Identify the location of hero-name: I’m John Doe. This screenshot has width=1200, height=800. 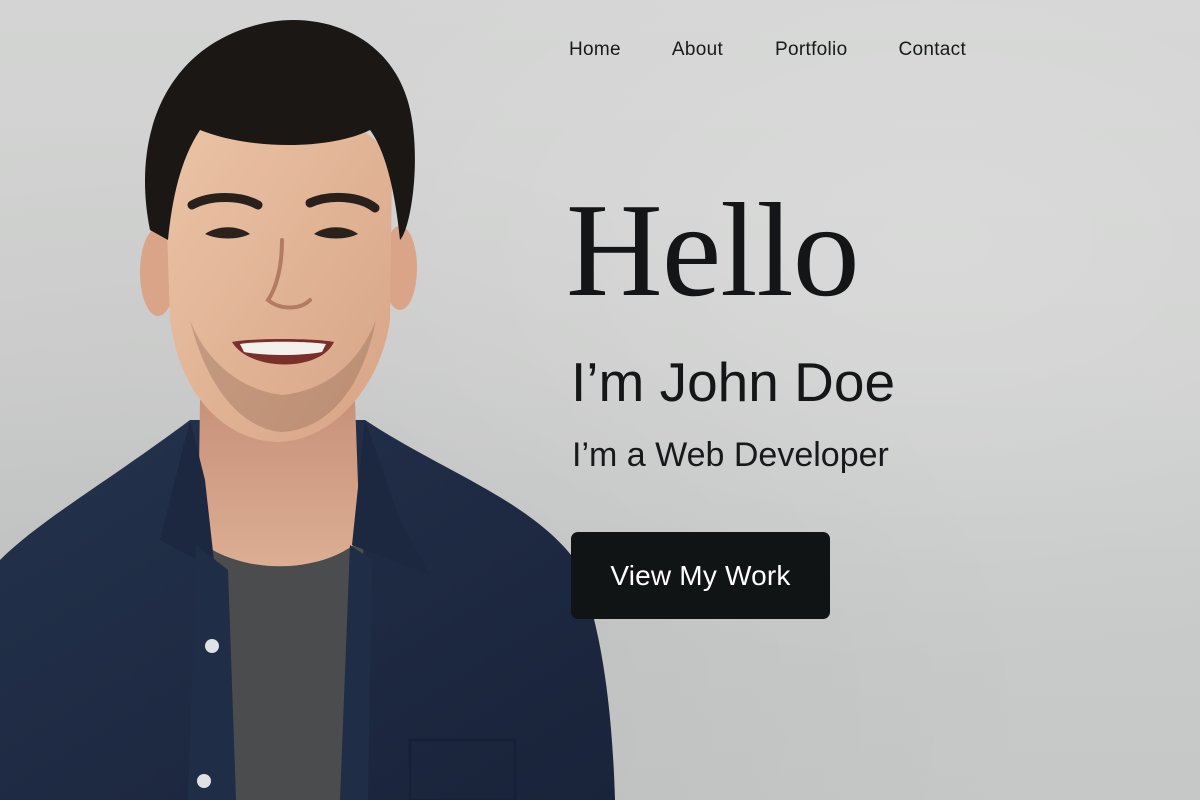
(733, 382).